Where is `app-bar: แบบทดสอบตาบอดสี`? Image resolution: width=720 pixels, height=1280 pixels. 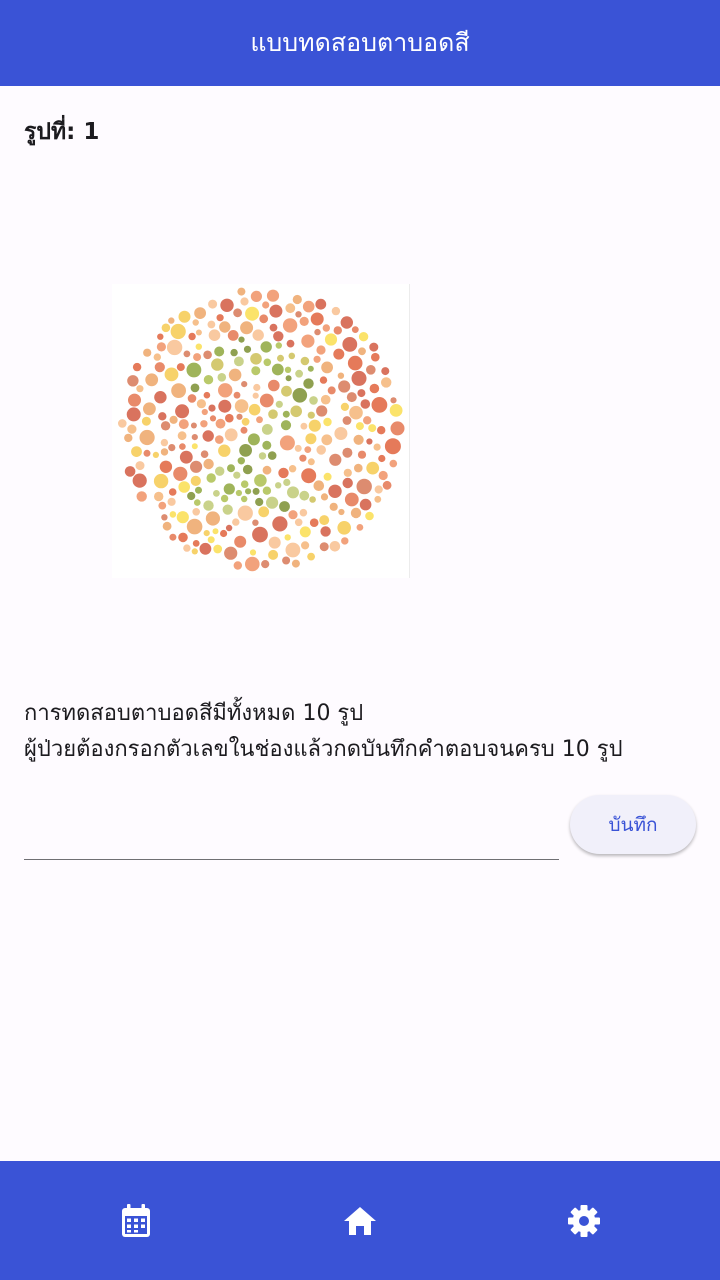
app-bar: แบบทดสอบตาบอดสี is located at coordinates (360, 43).